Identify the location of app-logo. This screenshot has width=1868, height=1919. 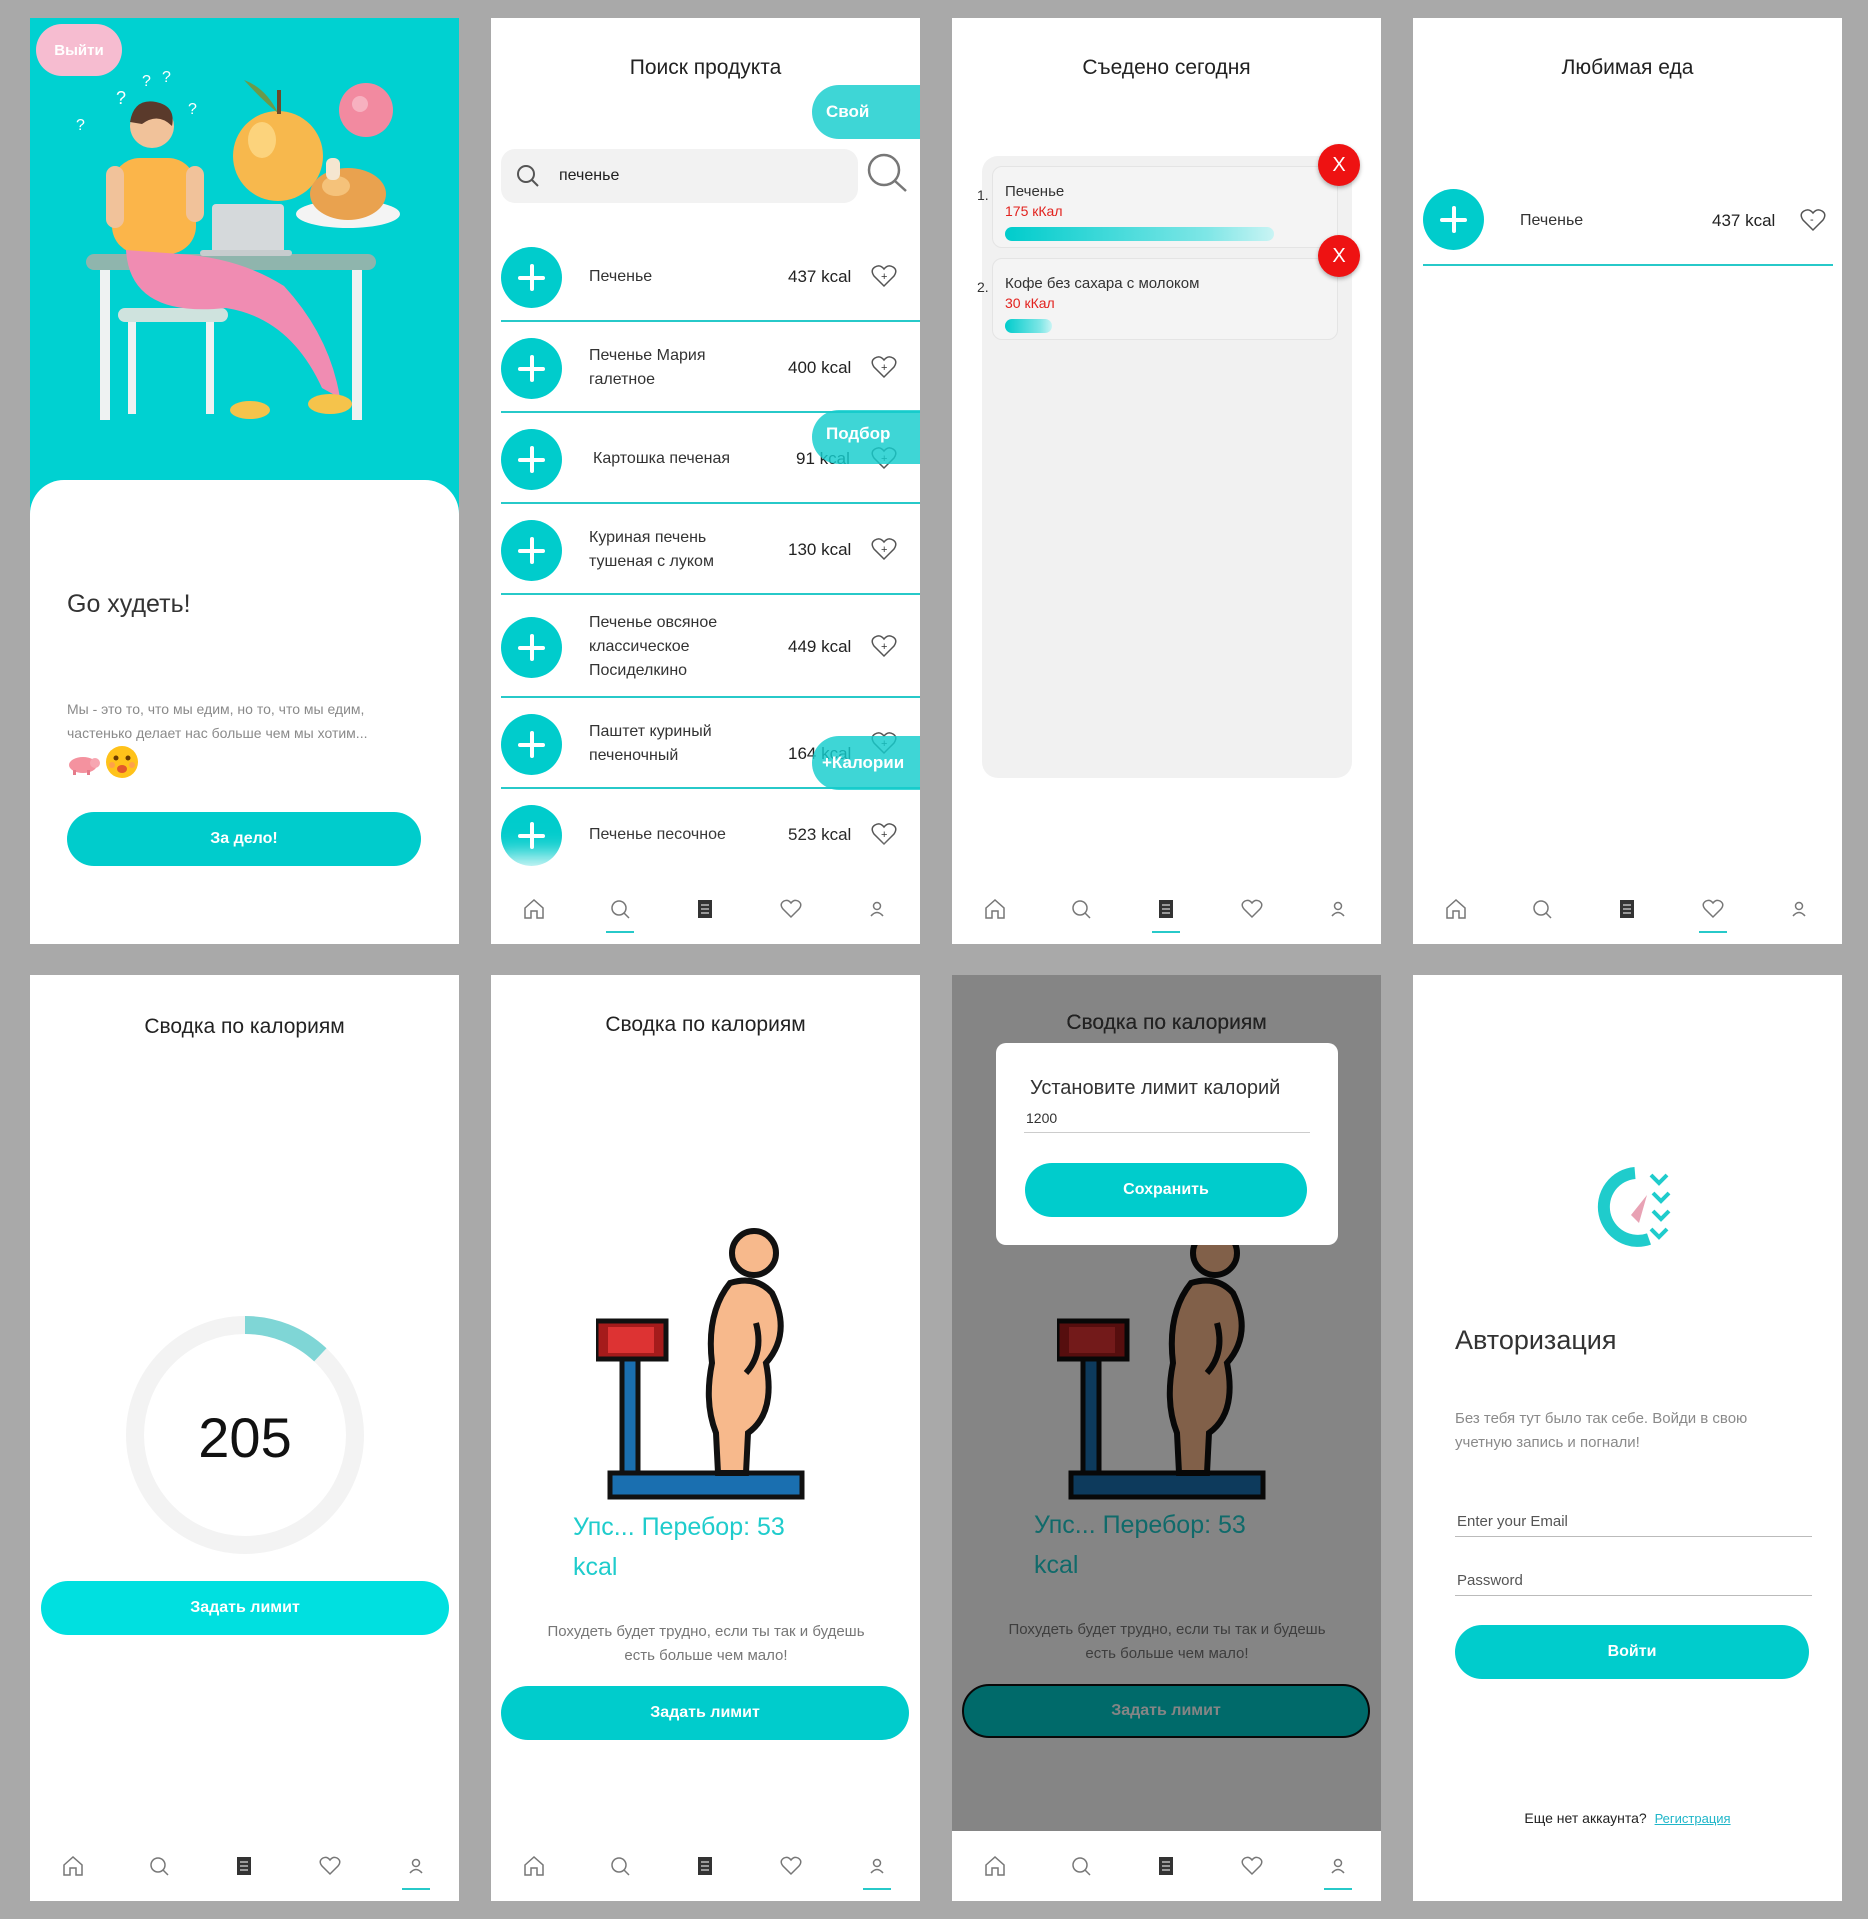
(1634, 1207).